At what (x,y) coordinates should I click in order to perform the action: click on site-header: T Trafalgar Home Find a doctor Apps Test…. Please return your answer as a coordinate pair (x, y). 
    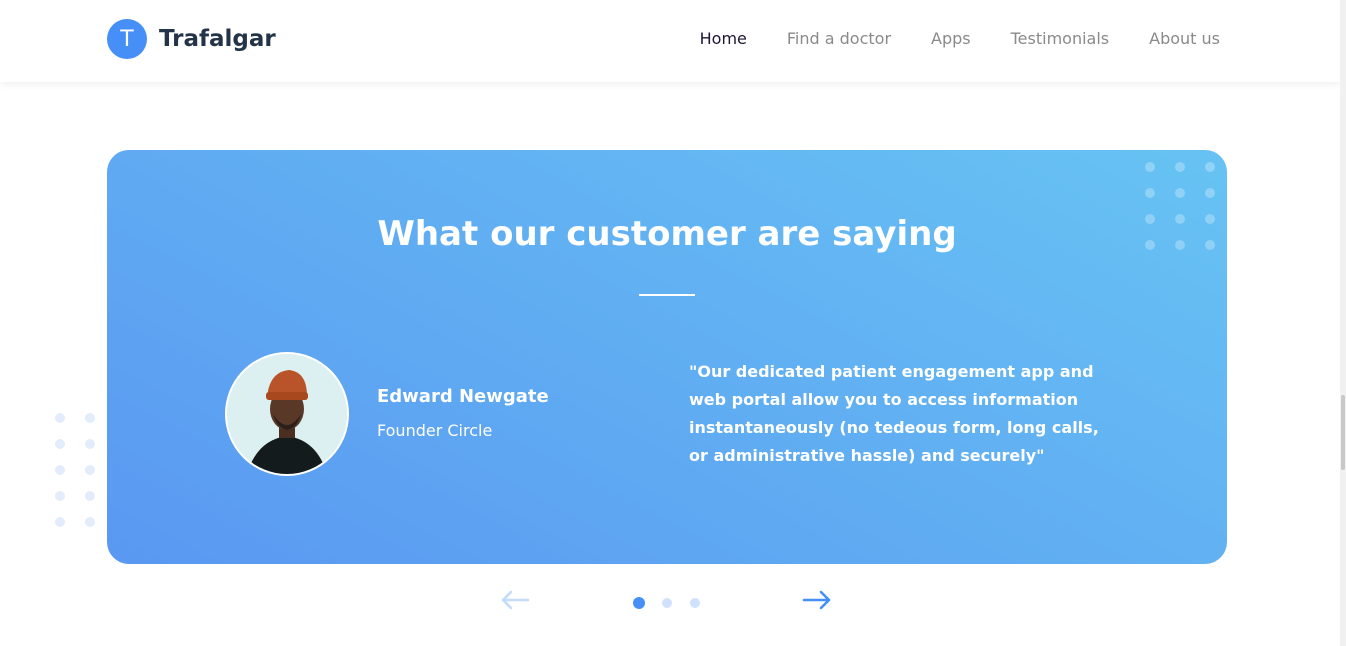
    Looking at the image, I should click on (670, 41).